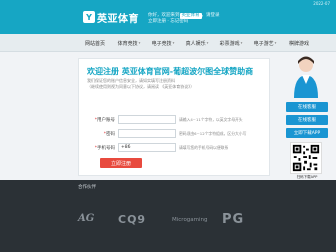 This screenshot has height=252, width=336. I want to click on username-hint: 请输入4~11个字符，以英文字母开头, so click(211, 119).